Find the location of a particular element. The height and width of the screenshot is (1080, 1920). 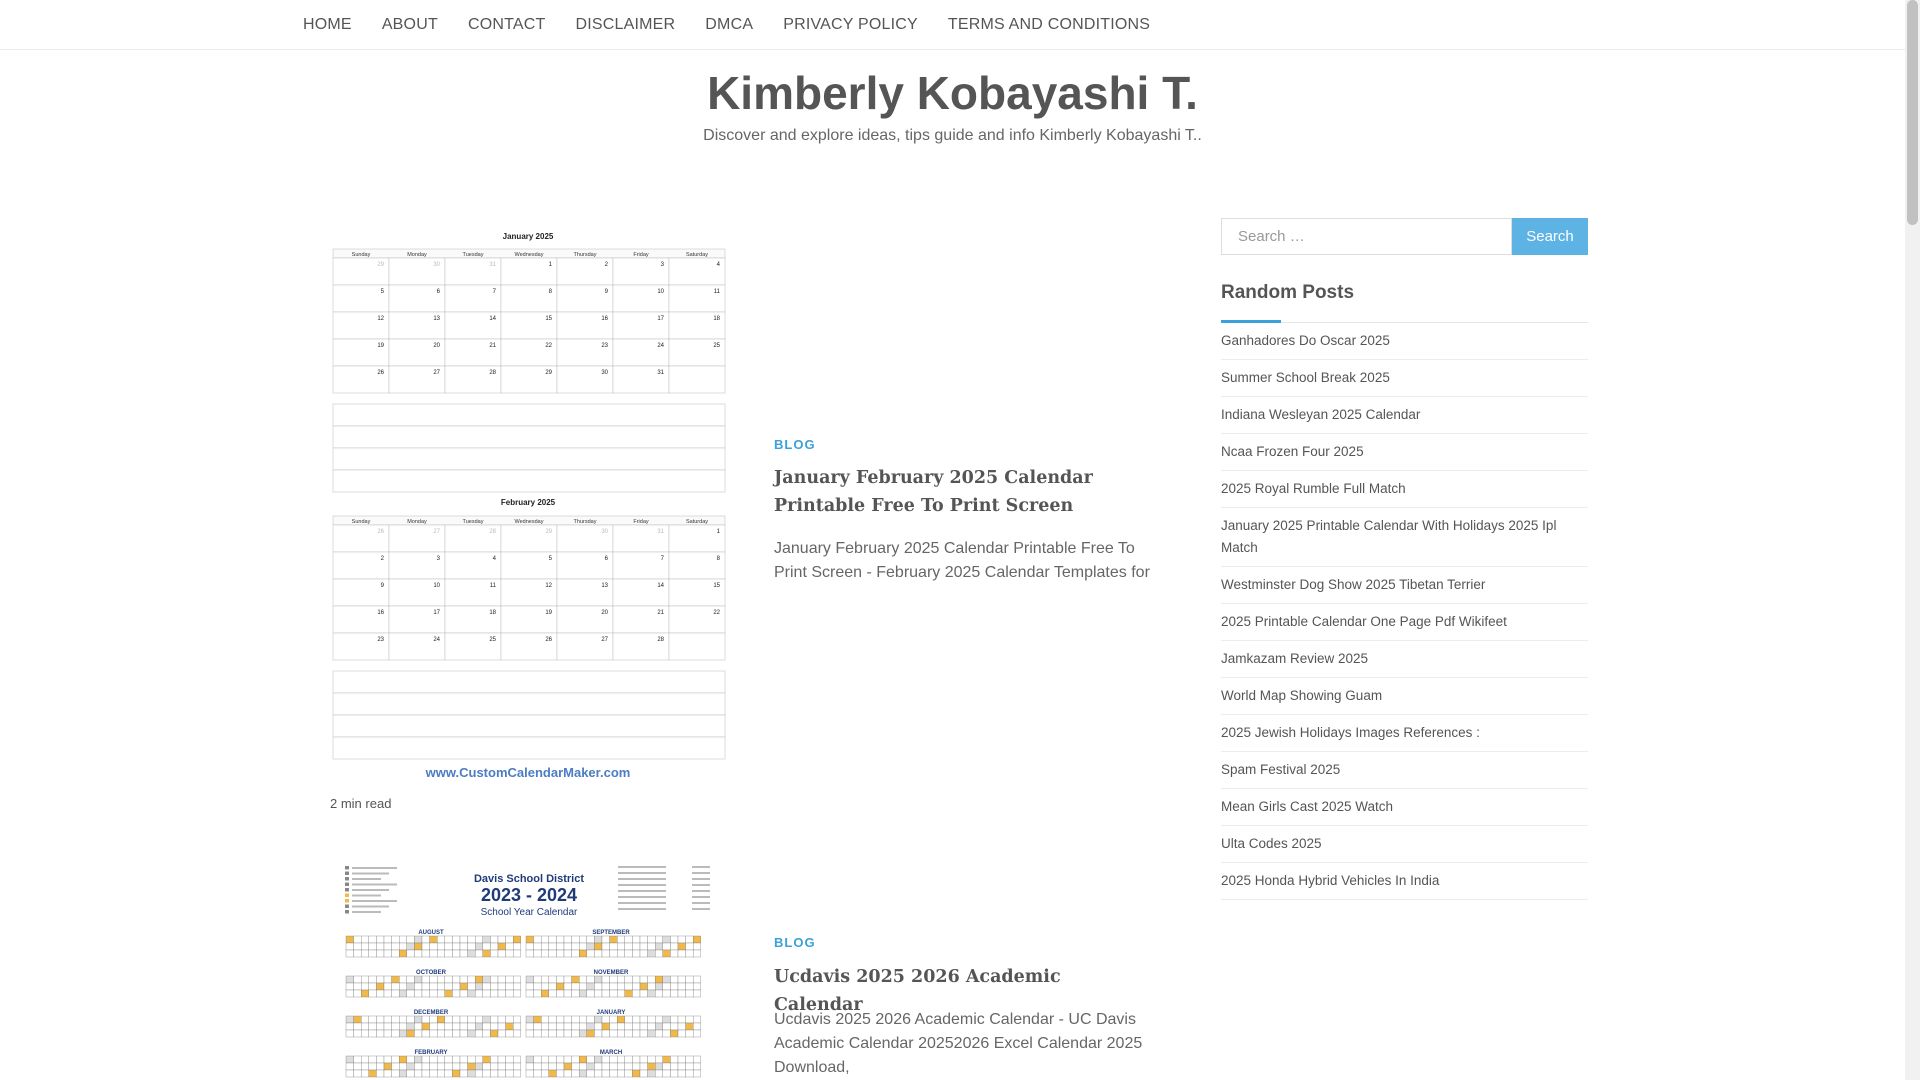

calendar-day-number: 10 is located at coordinates (436, 586).